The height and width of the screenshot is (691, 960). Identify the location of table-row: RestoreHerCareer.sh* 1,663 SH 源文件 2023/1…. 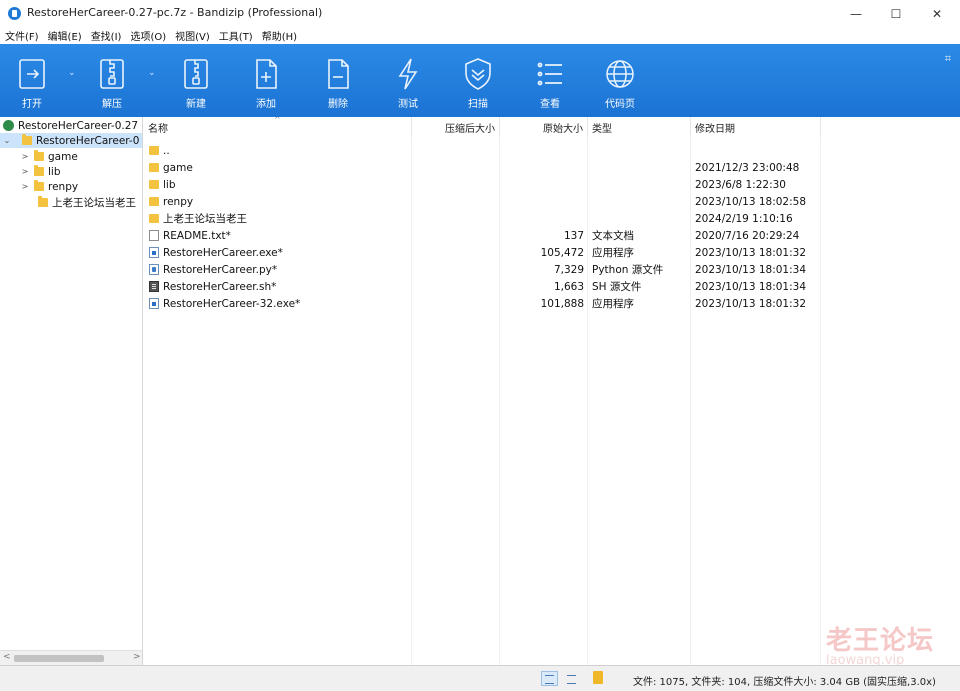
(484, 286).